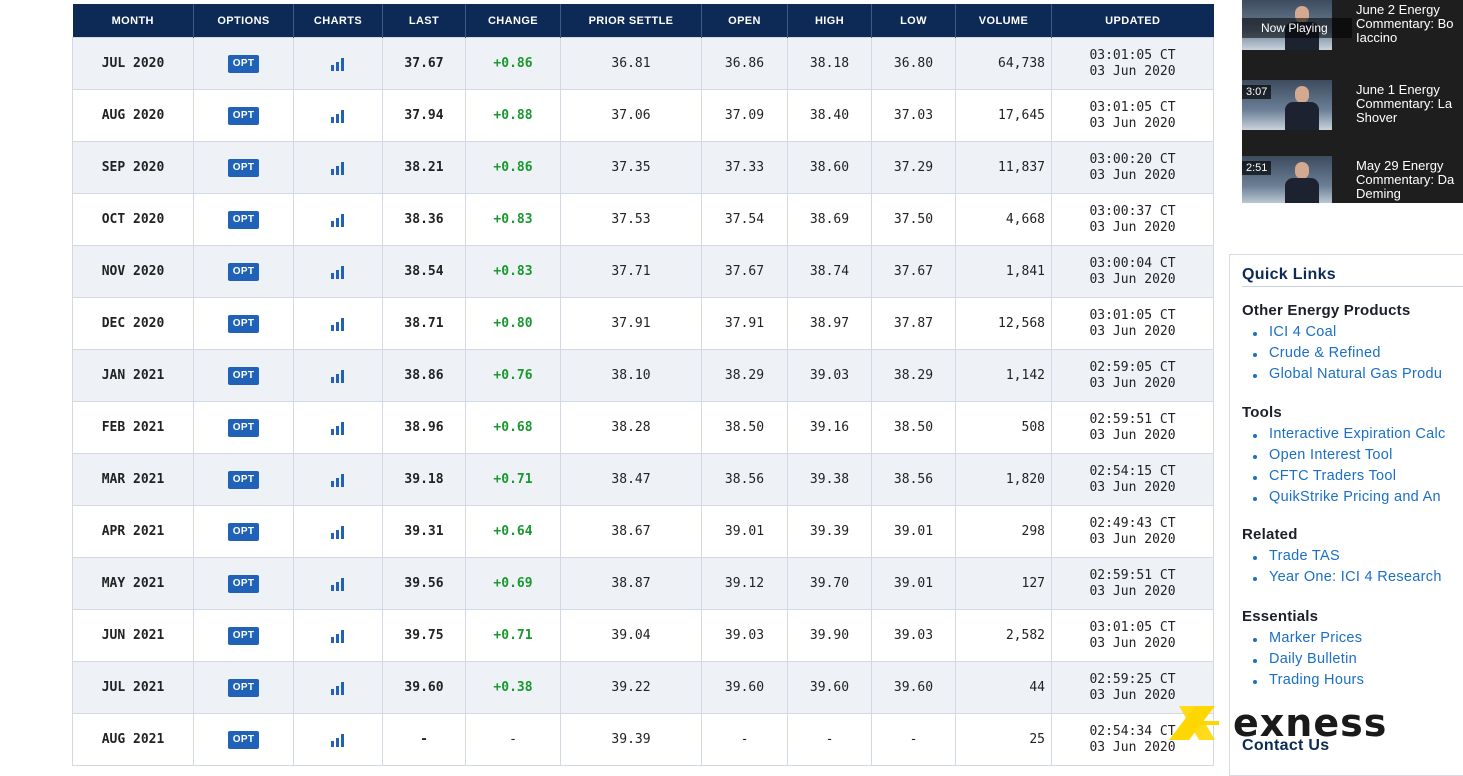  I want to click on link-interactive-expiration: Interactive Expiration Calc, so click(1344, 436).